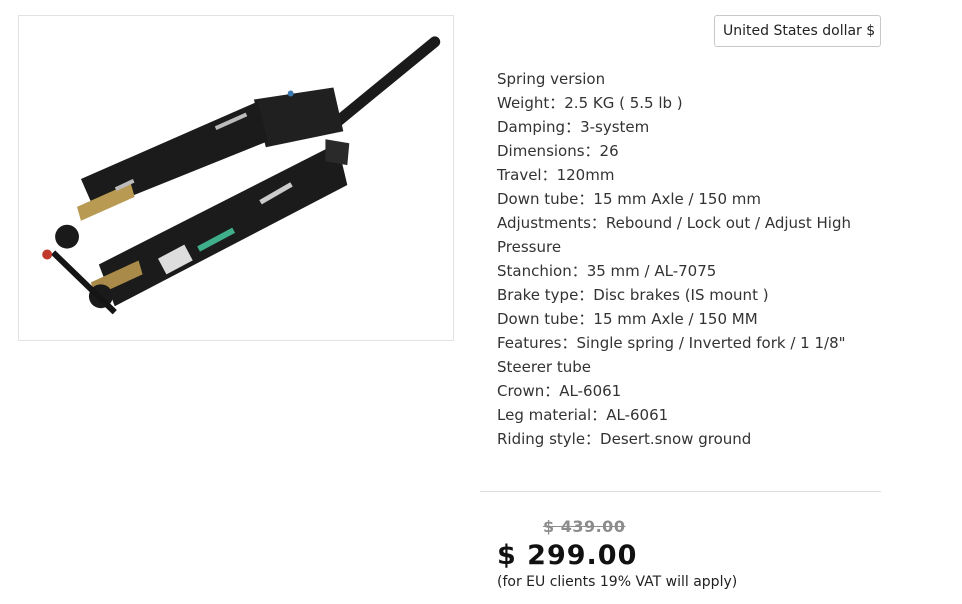  Describe the element at coordinates (583, 415) in the screenshot. I see `spec-line: Leg material：AL-6061` at that location.